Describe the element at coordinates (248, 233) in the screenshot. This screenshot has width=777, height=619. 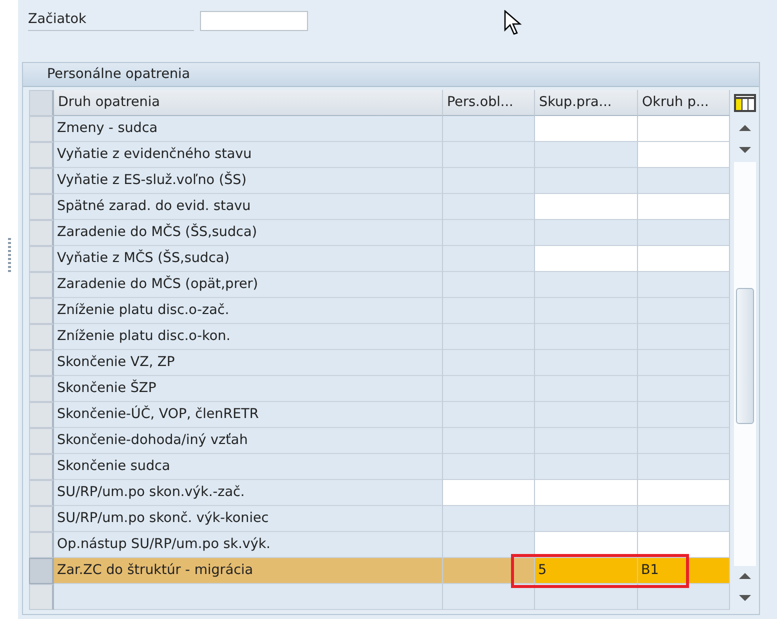
I see `table-cell: Zaradenie do MČS (ŠS,sudca)` at that location.